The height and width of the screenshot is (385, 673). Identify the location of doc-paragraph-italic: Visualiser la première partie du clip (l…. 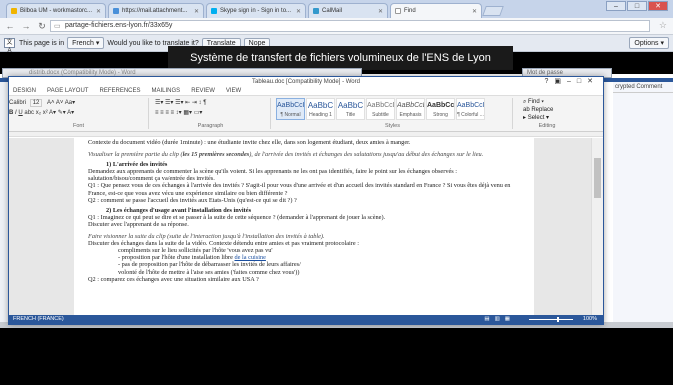
(286, 155).